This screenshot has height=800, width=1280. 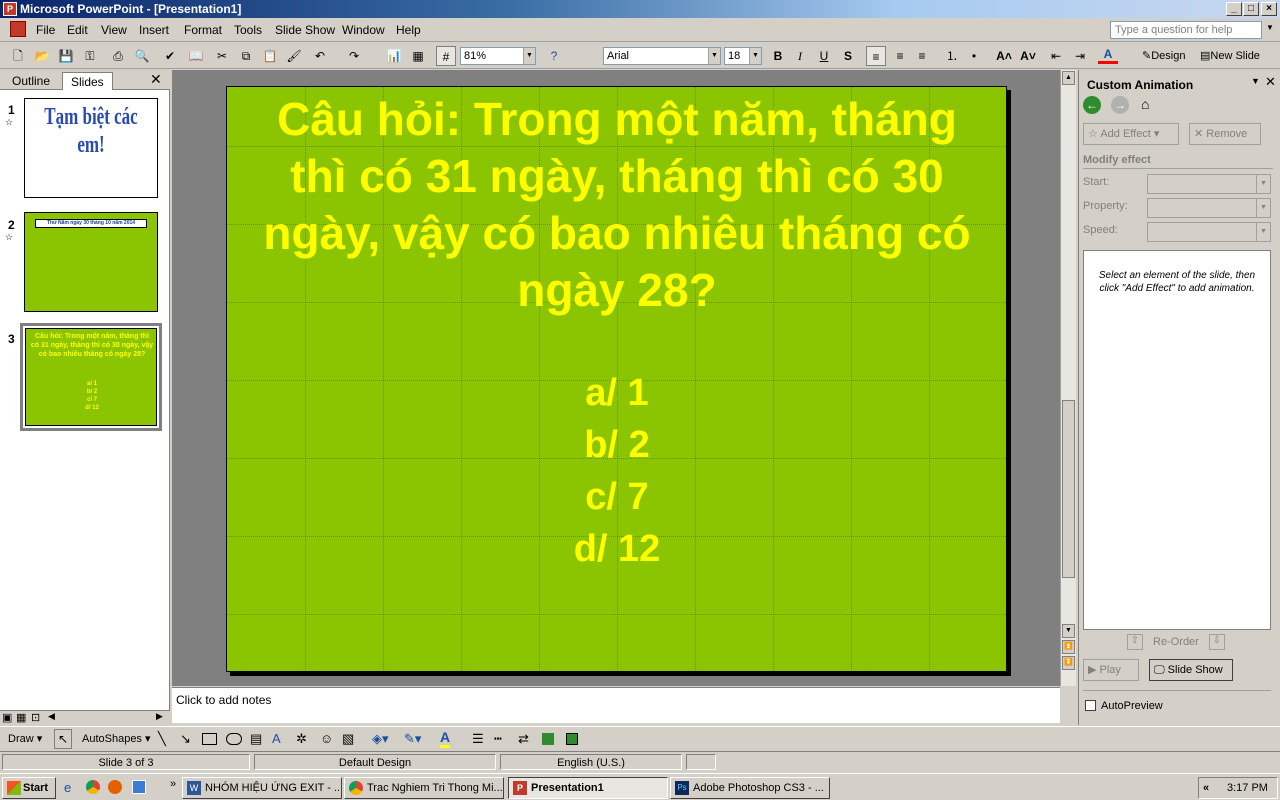 What do you see at coordinates (45, 30) in the screenshot?
I see `menu-file: File` at bounding box center [45, 30].